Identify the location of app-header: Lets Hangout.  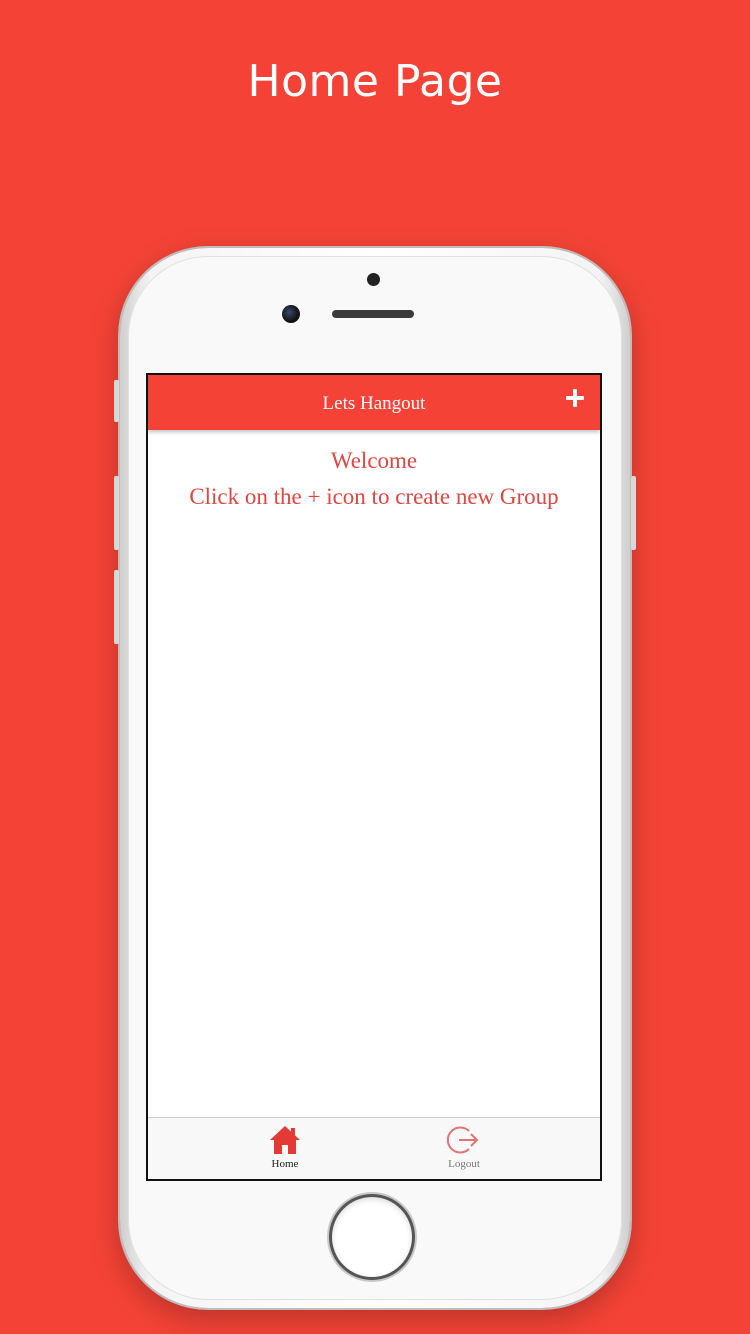
(374, 402).